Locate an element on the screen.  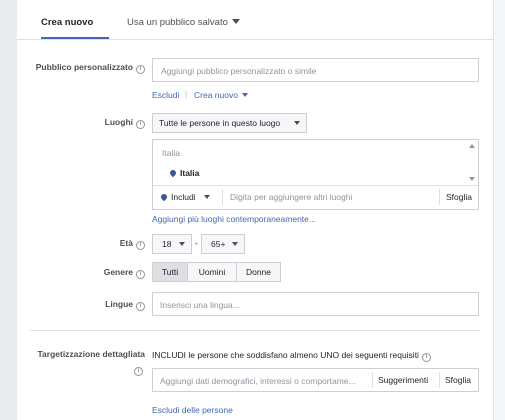
gender-option-all: Tutti is located at coordinates (170, 272).